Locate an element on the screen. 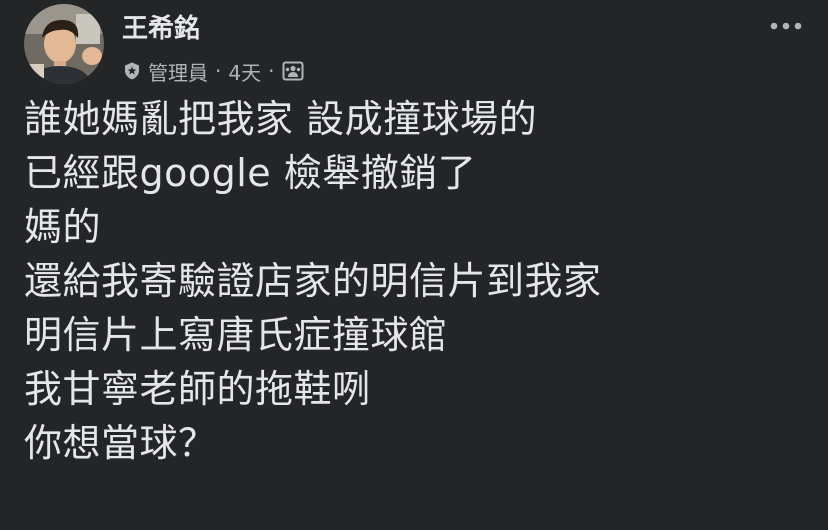 The image size is (828, 530). more-options-icon is located at coordinates (786, 26).